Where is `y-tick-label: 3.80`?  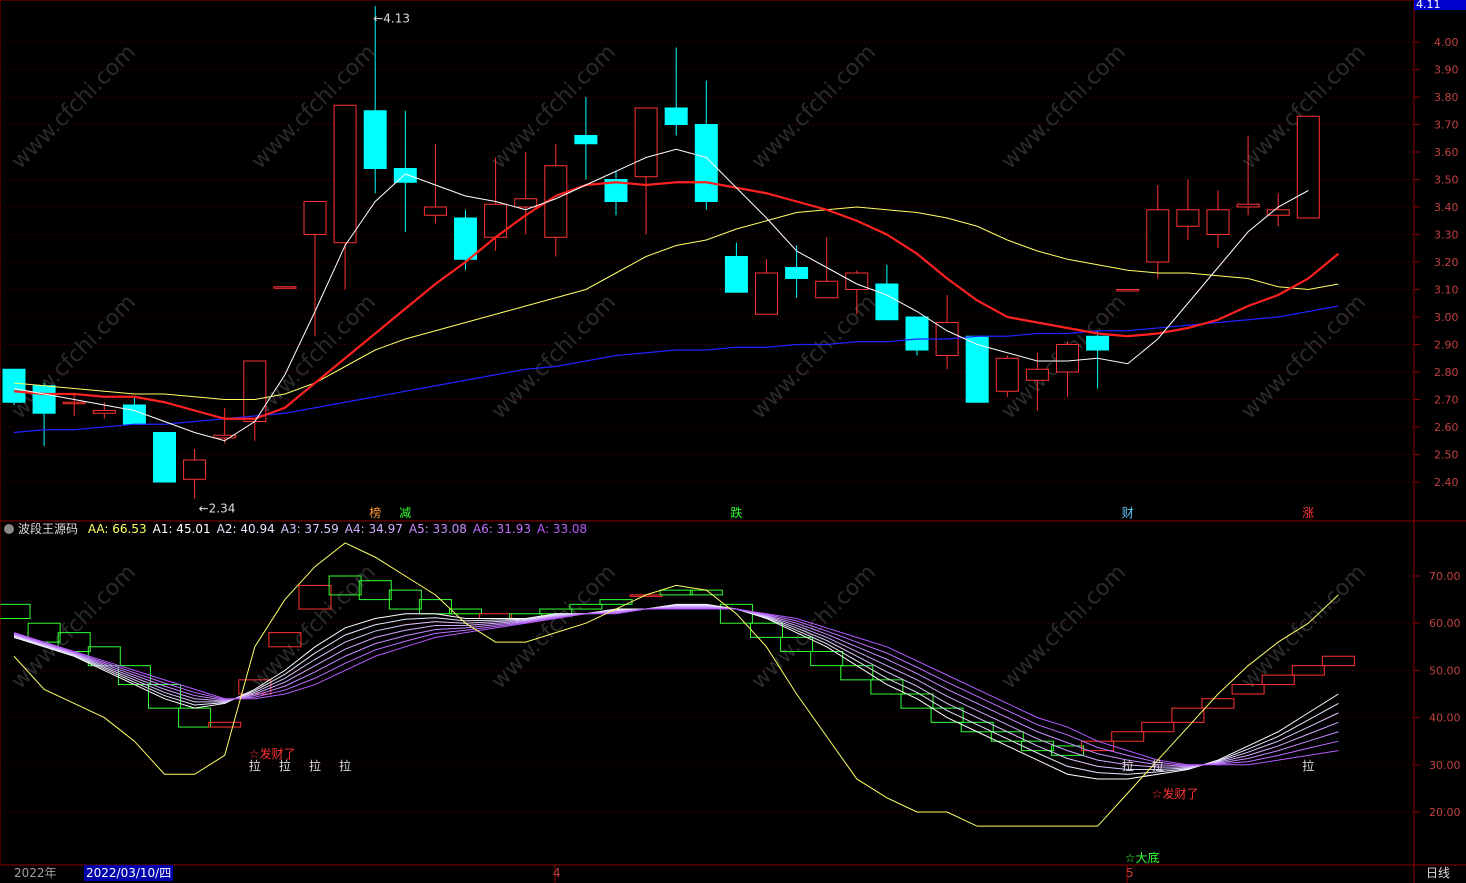
y-tick-label: 3.80 is located at coordinates (1446, 97).